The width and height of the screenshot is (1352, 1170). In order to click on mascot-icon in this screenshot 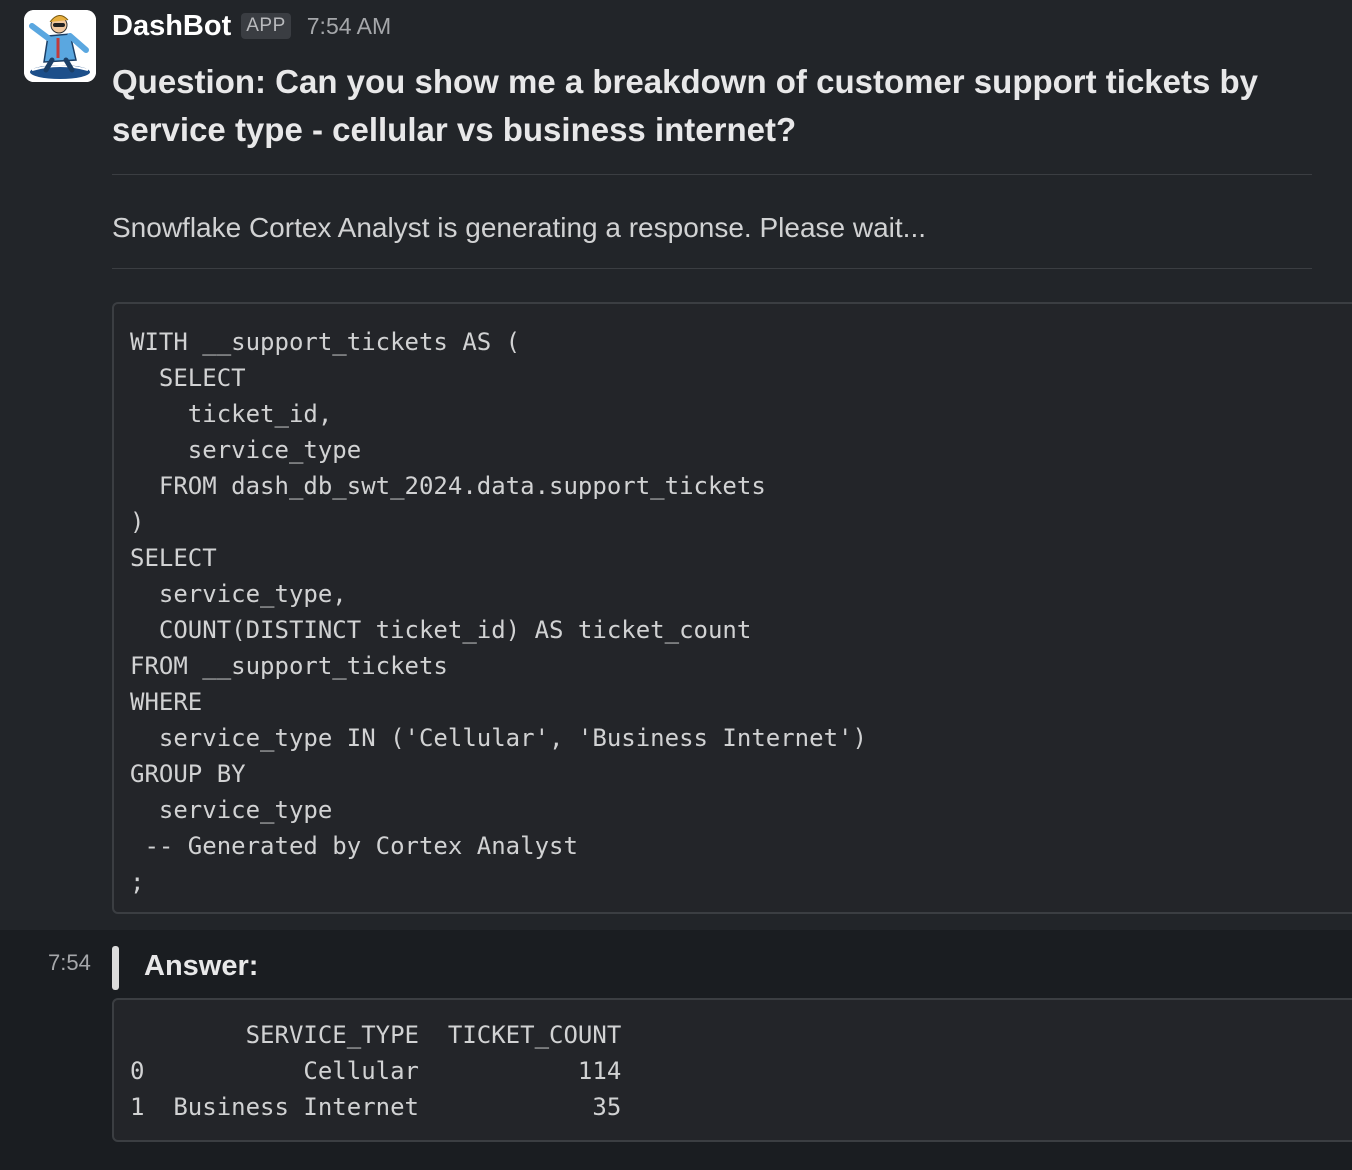, I will do `click(60, 46)`.